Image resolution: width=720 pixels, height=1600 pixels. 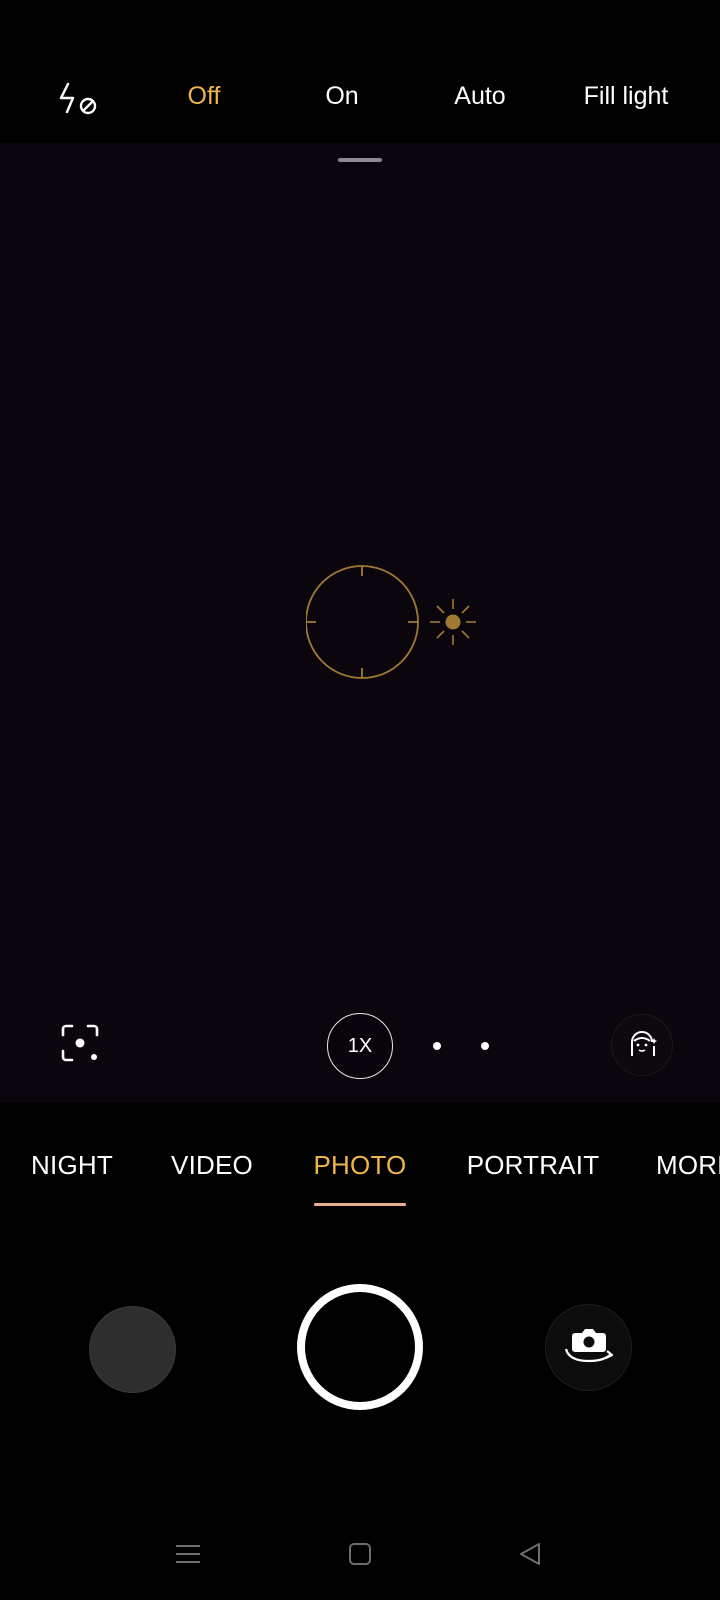 I want to click on zoom-1x-button: 1X, so click(x=360, y=1046).